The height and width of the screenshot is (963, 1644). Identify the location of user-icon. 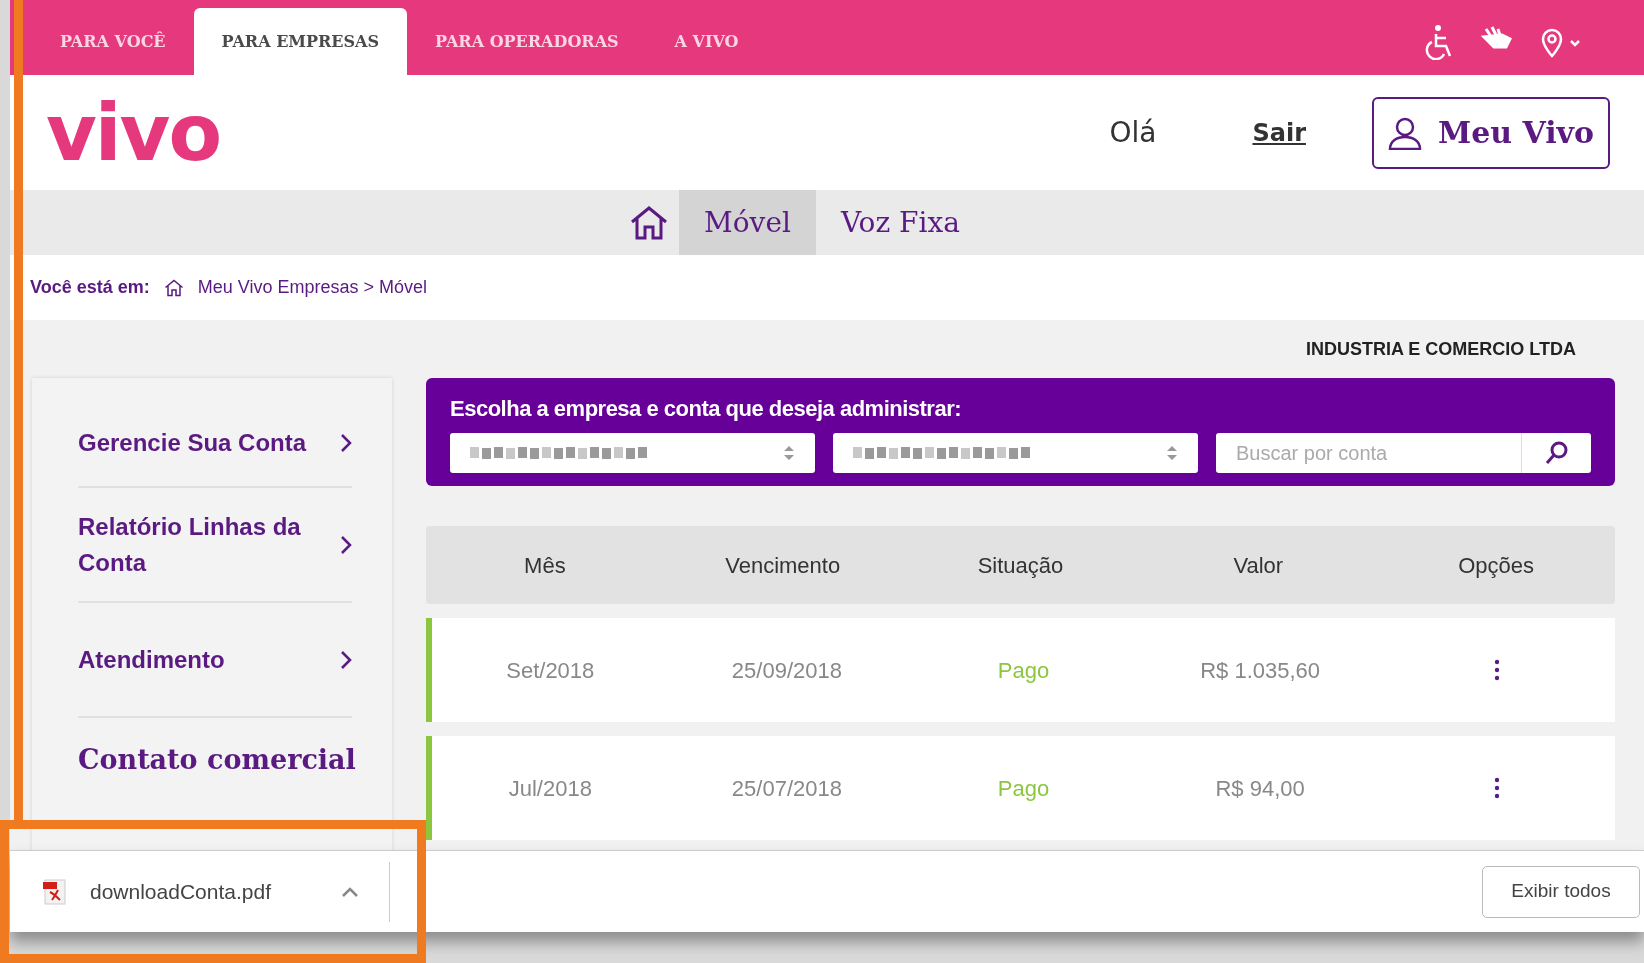
(1404, 132).